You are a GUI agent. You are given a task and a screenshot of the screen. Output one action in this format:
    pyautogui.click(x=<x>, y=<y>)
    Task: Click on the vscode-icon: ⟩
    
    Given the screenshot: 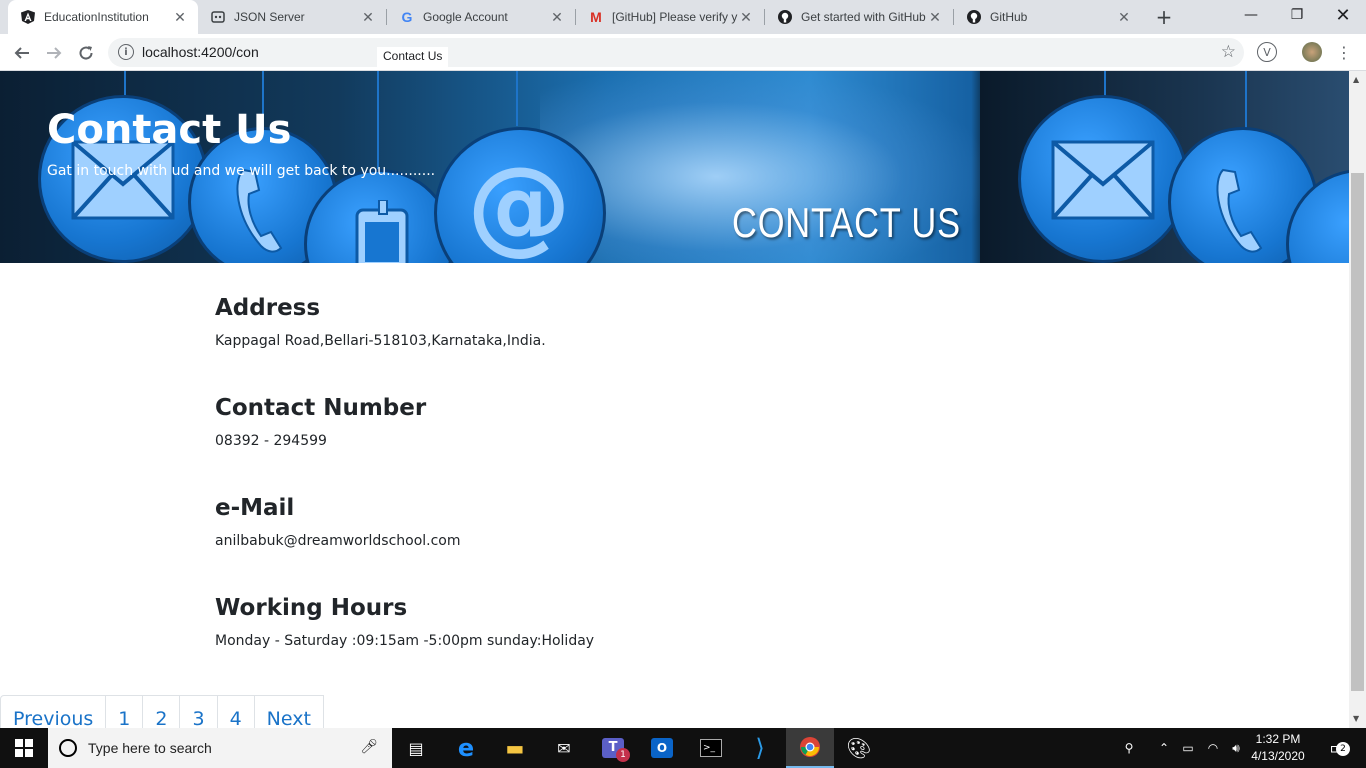 What is the action you would take?
    pyautogui.click(x=760, y=748)
    